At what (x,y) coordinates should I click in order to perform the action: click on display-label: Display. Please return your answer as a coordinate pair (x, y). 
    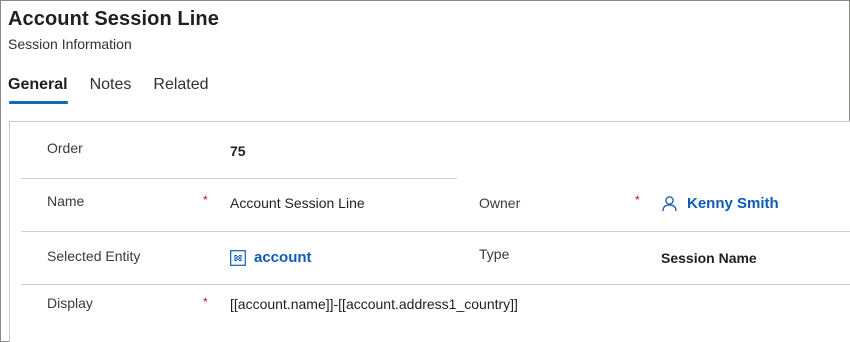
    Looking at the image, I should click on (70, 303).